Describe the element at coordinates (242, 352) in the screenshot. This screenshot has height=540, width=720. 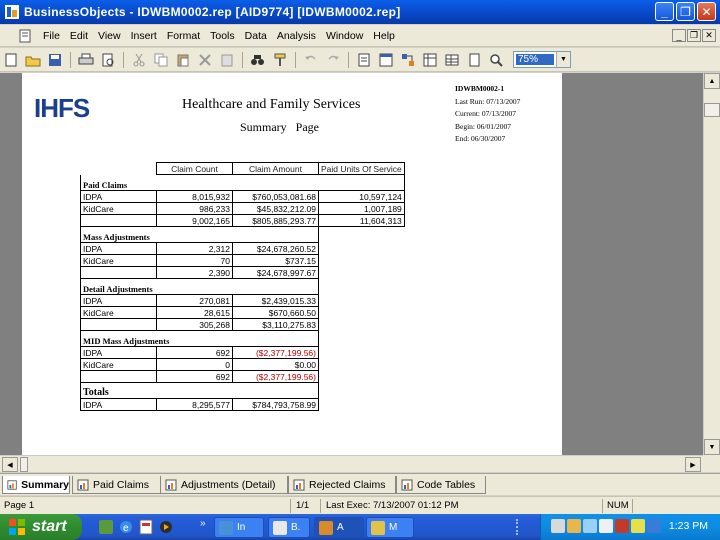
I see `table-row: IDPA 692 ($2,377,199.56)` at that location.